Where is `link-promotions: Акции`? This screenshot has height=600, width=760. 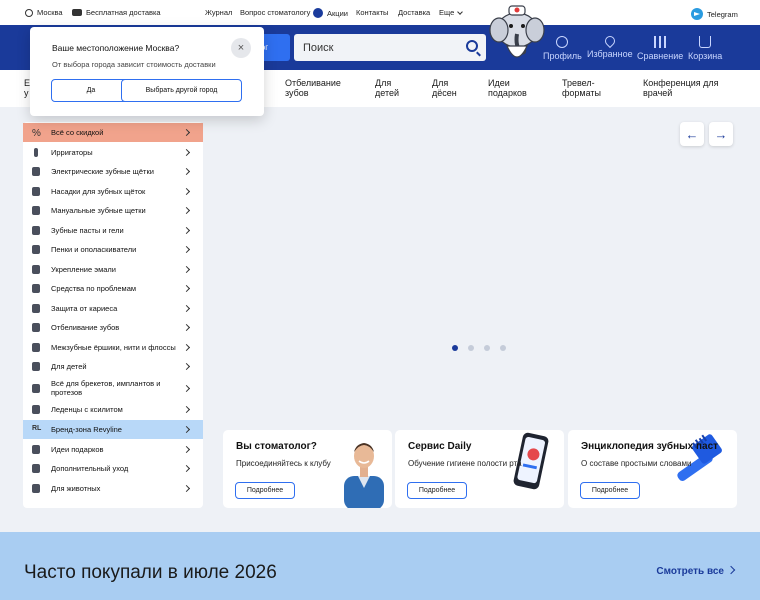
link-promotions: Акции is located at coordinates (330, 13).